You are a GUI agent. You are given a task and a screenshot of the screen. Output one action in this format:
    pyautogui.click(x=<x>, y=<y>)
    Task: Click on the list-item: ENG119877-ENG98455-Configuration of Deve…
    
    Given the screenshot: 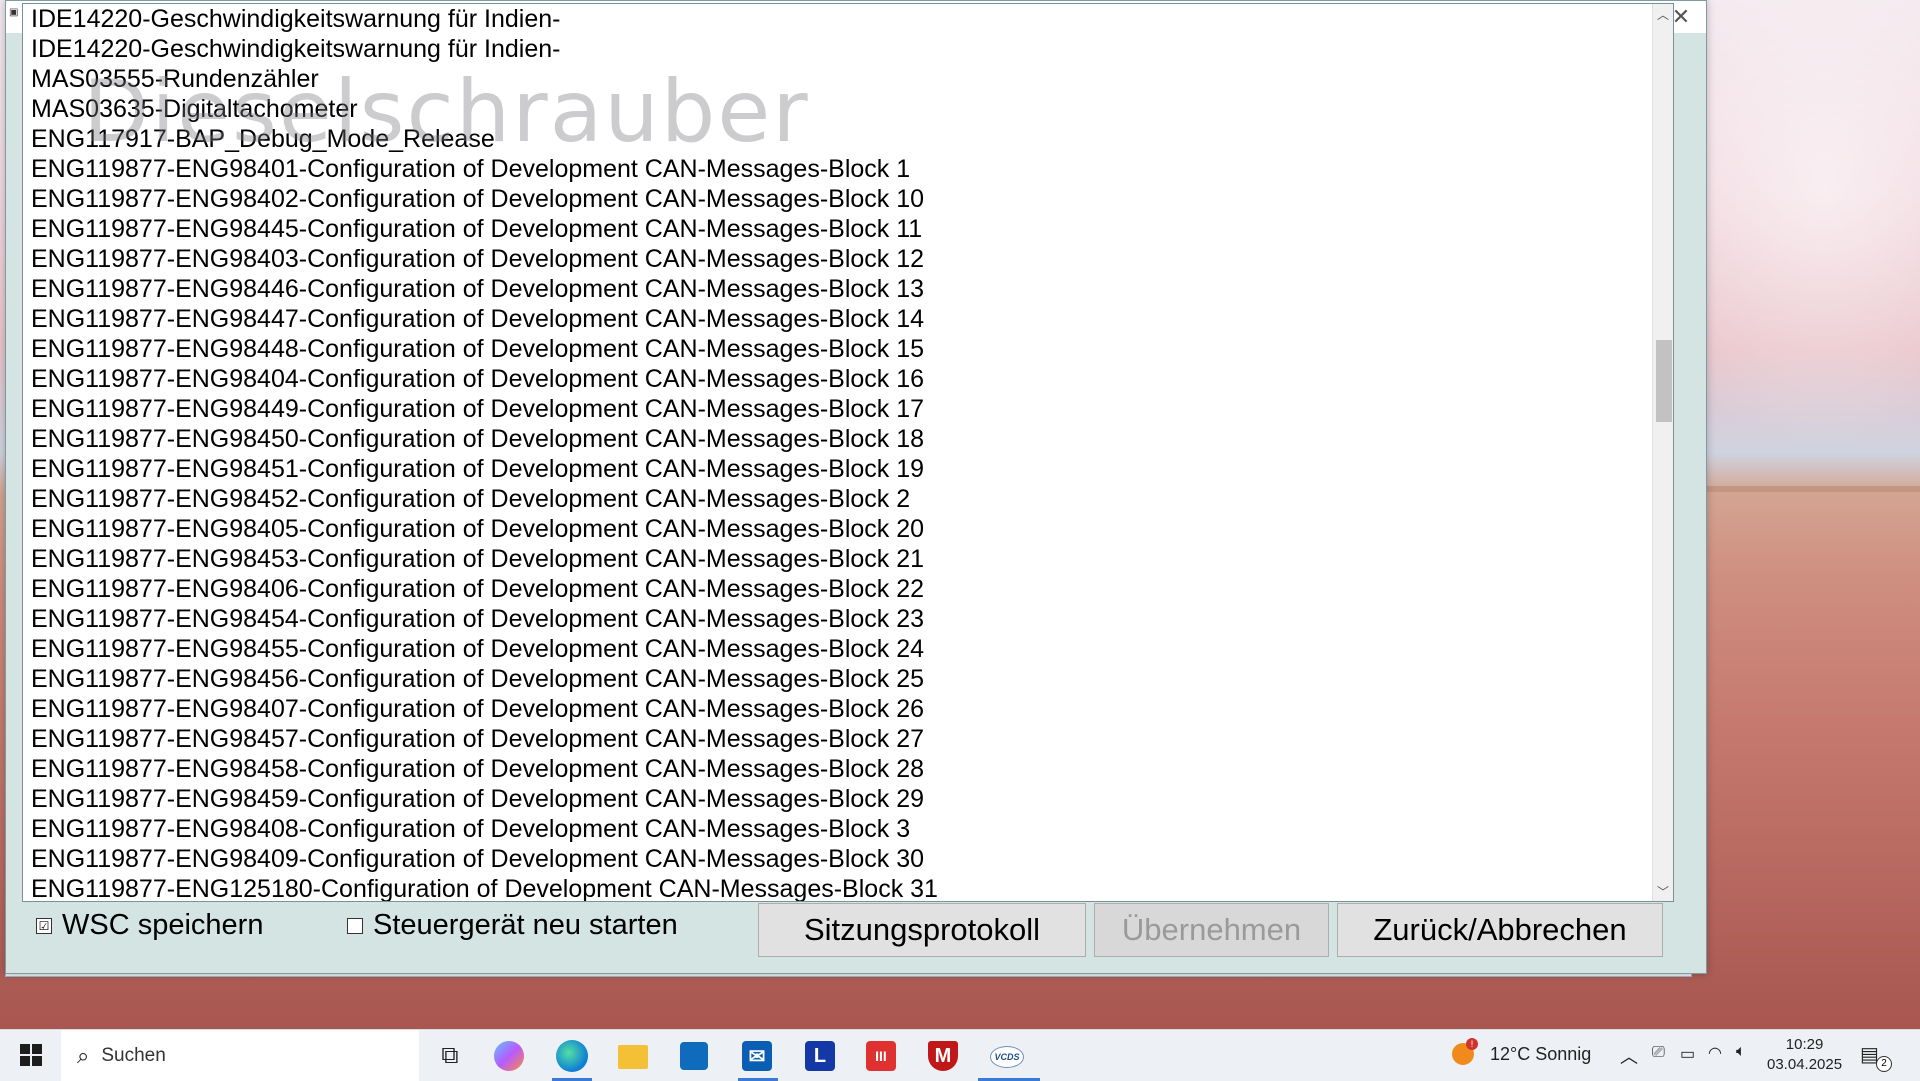 What is the action you would take?
    pyautogui.click(x=484, y=649)
    